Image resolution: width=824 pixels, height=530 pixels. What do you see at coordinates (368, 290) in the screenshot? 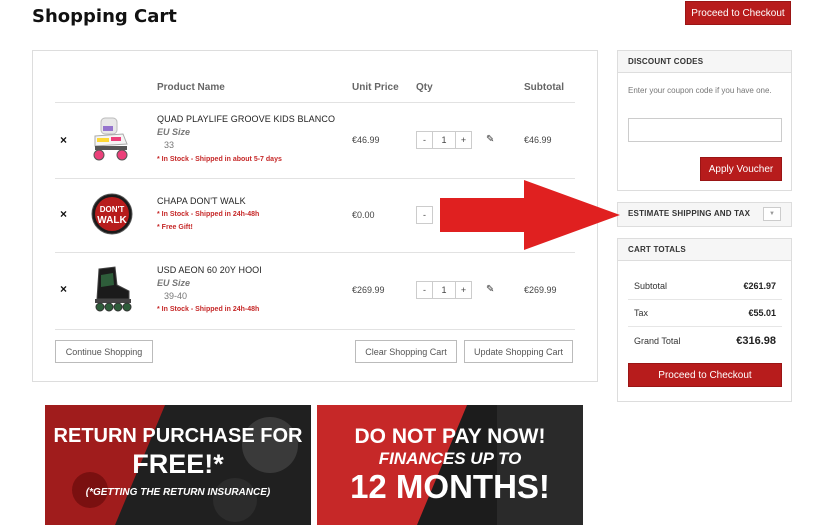
I see `unit-price: €269.99` at bounding box center [368, 290].